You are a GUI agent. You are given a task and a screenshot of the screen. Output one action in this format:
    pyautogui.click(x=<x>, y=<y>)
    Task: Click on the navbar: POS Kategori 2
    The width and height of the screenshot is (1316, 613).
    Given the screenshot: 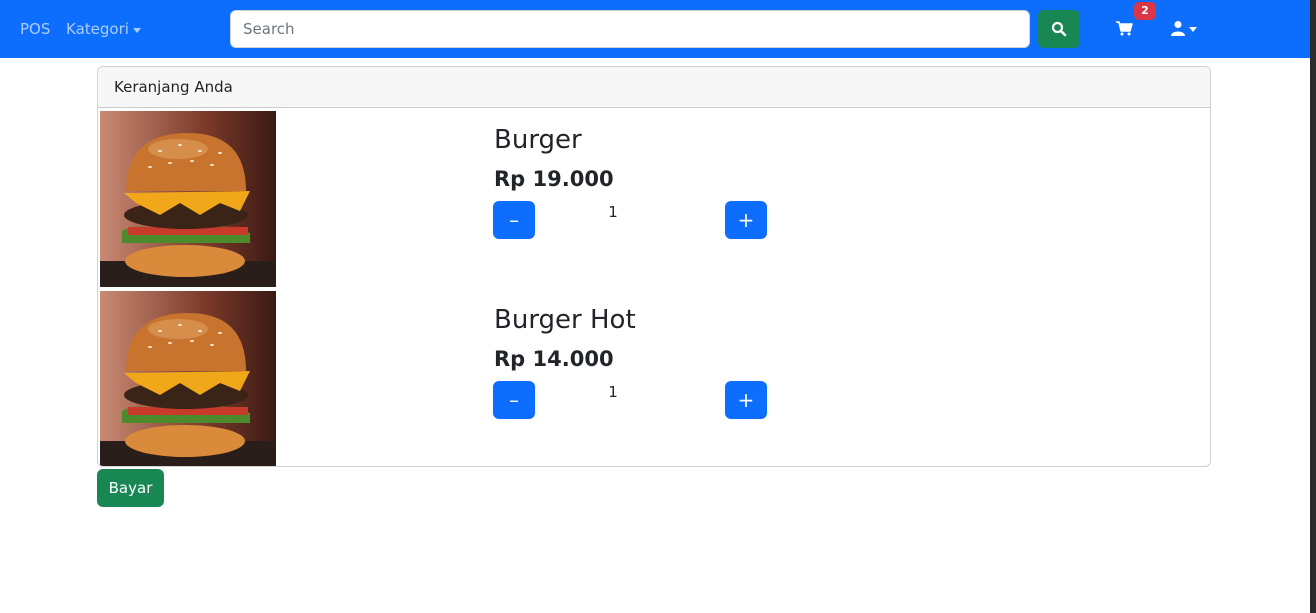 What is the action you would take?
    pyautogui.click(x=655, y=29)
    